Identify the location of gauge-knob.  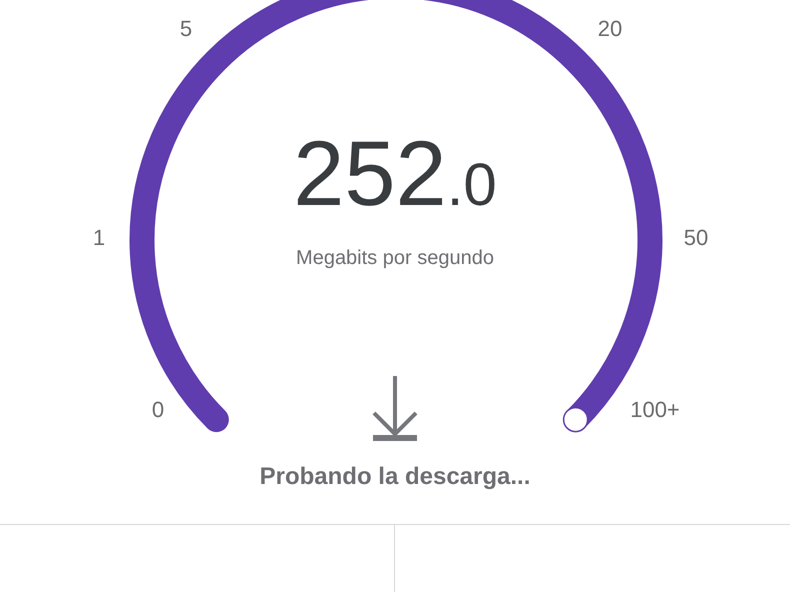
(575, 419).